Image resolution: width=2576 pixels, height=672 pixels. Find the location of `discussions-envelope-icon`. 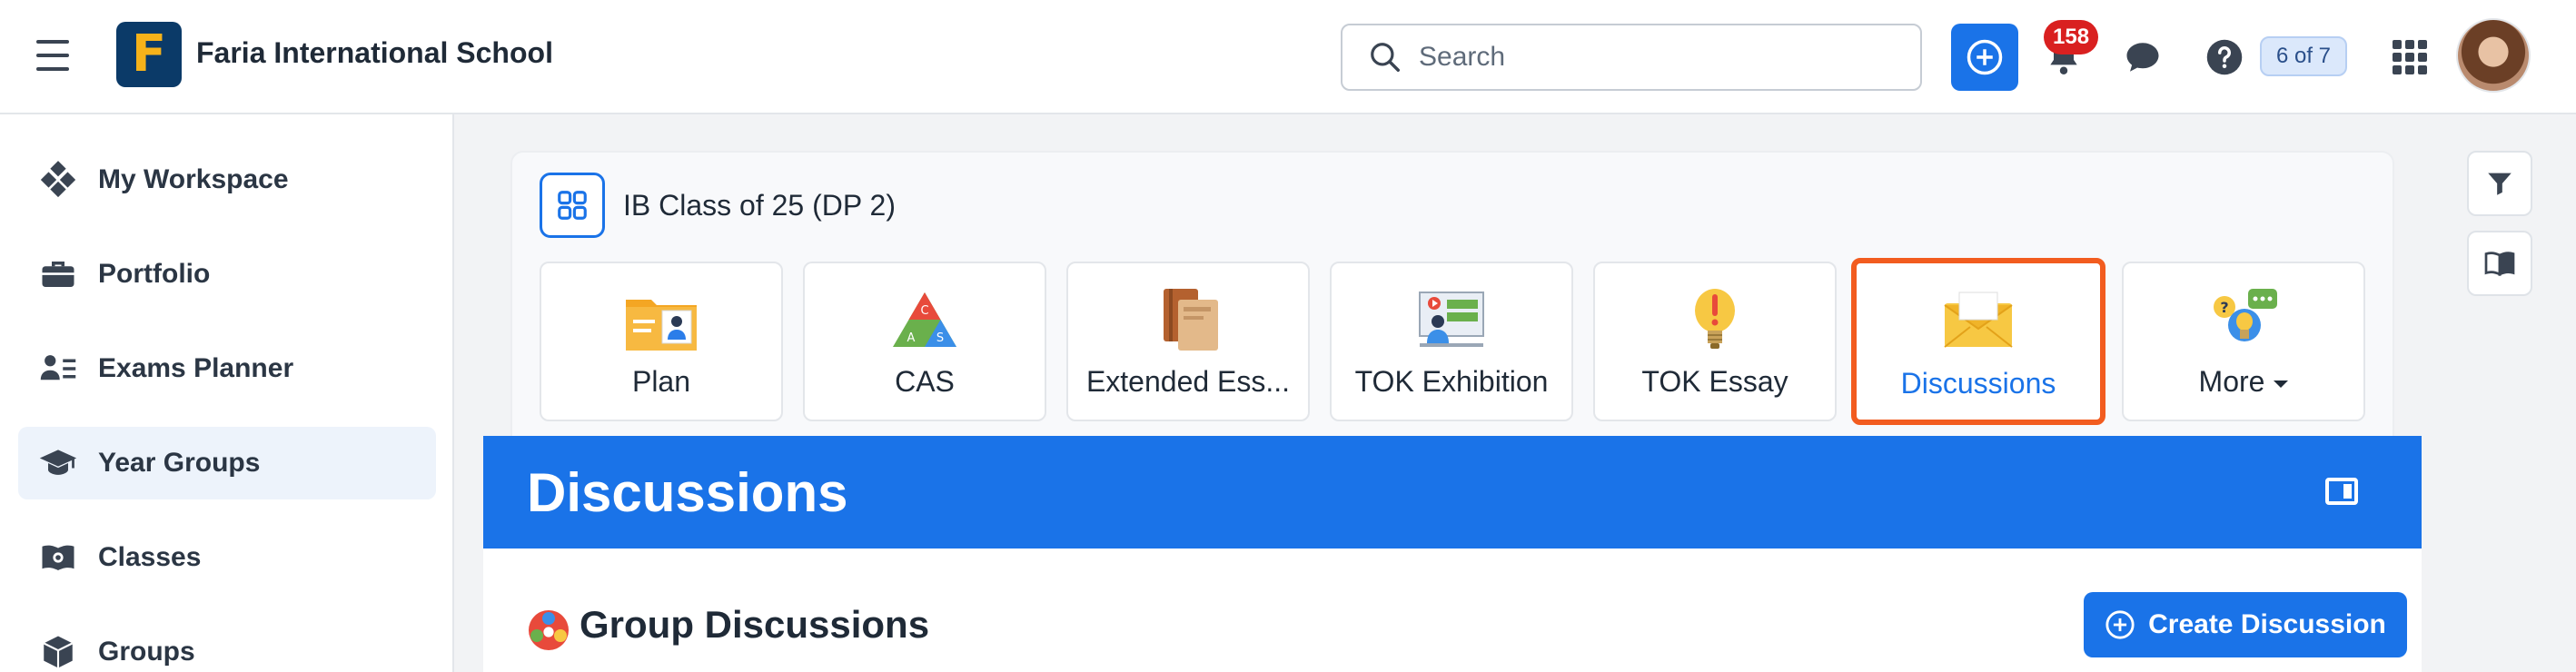

discussions-envelope-icon is located at coordinates (1978, 320).